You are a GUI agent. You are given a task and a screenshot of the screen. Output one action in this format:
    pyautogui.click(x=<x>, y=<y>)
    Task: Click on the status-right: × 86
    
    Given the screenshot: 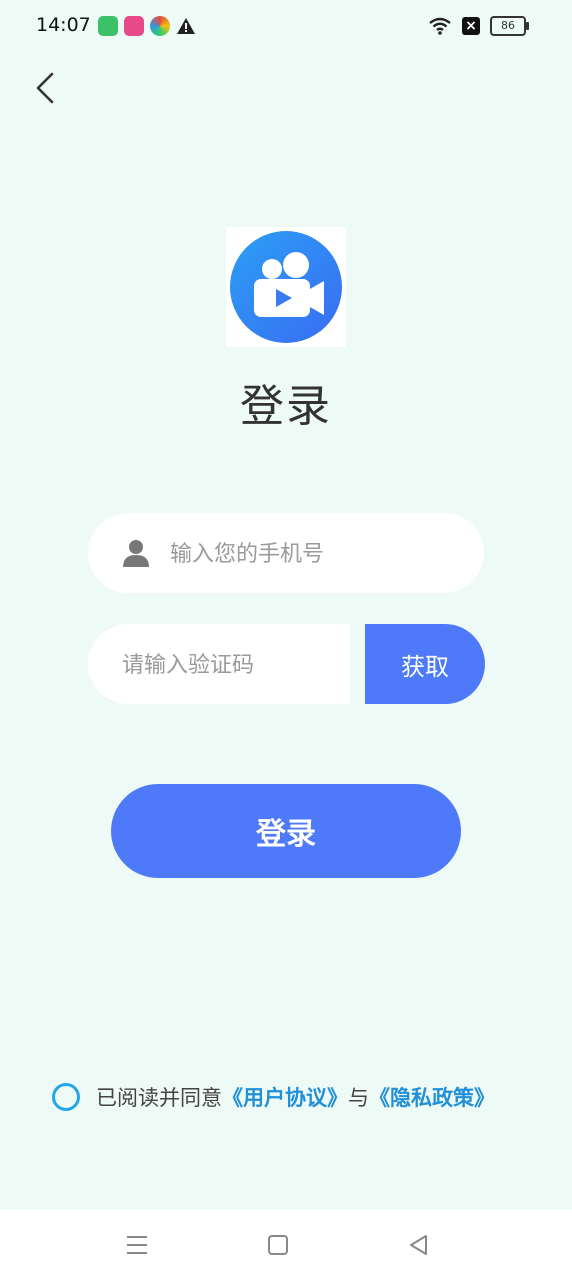 What is the action you would take?
    pyautogui.click(x=478, y=26)
    